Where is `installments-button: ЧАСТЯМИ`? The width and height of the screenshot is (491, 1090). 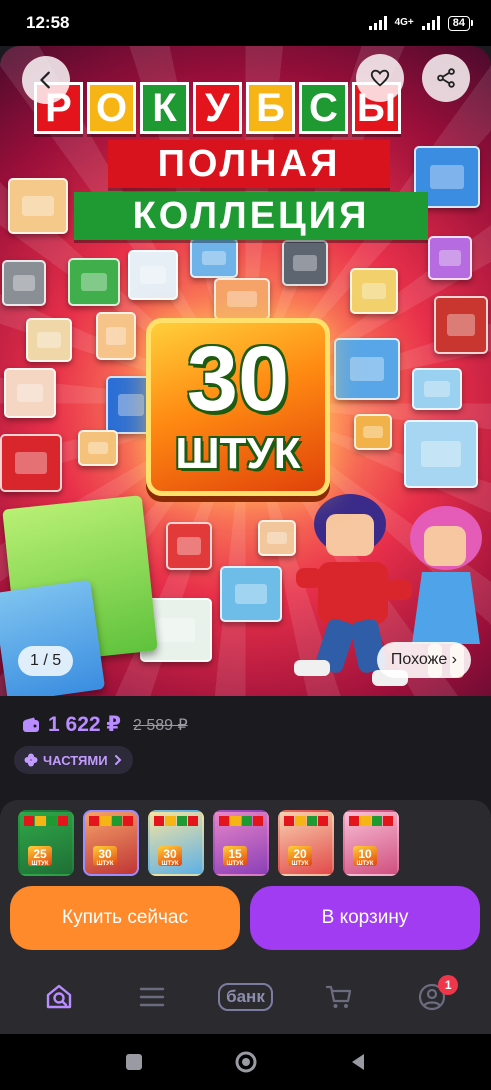
installments-button: ЧАСТЯМИ is located at coordinates (73, 760).